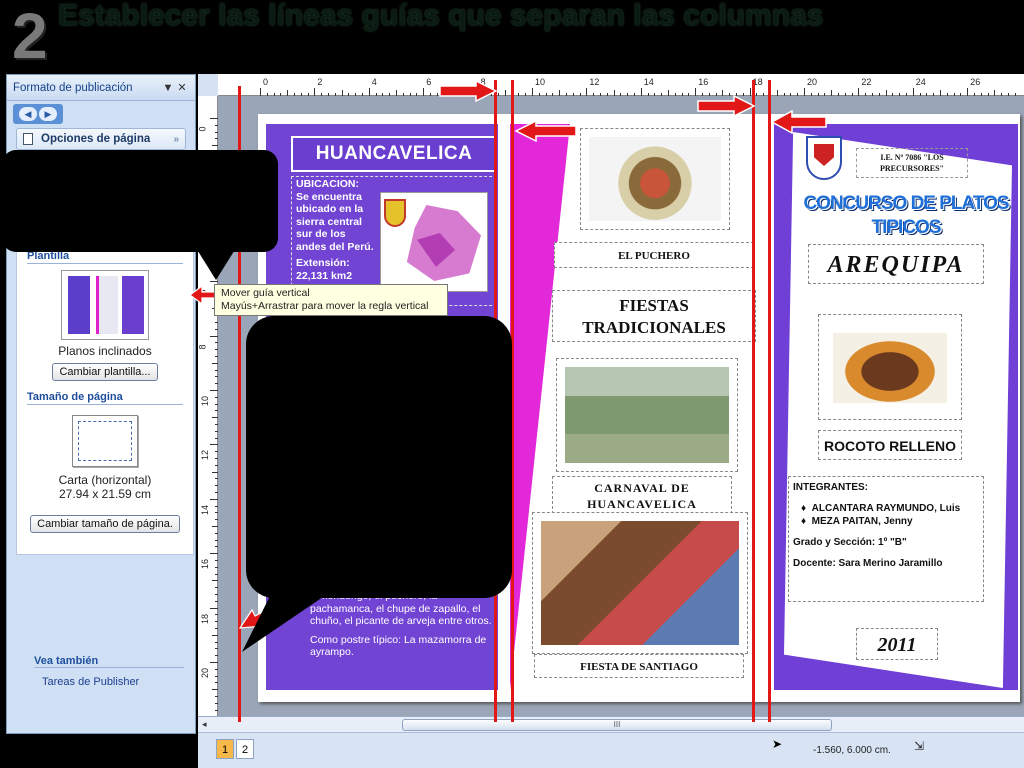  I want to click on ruler-label: 16, so click(703, 82).